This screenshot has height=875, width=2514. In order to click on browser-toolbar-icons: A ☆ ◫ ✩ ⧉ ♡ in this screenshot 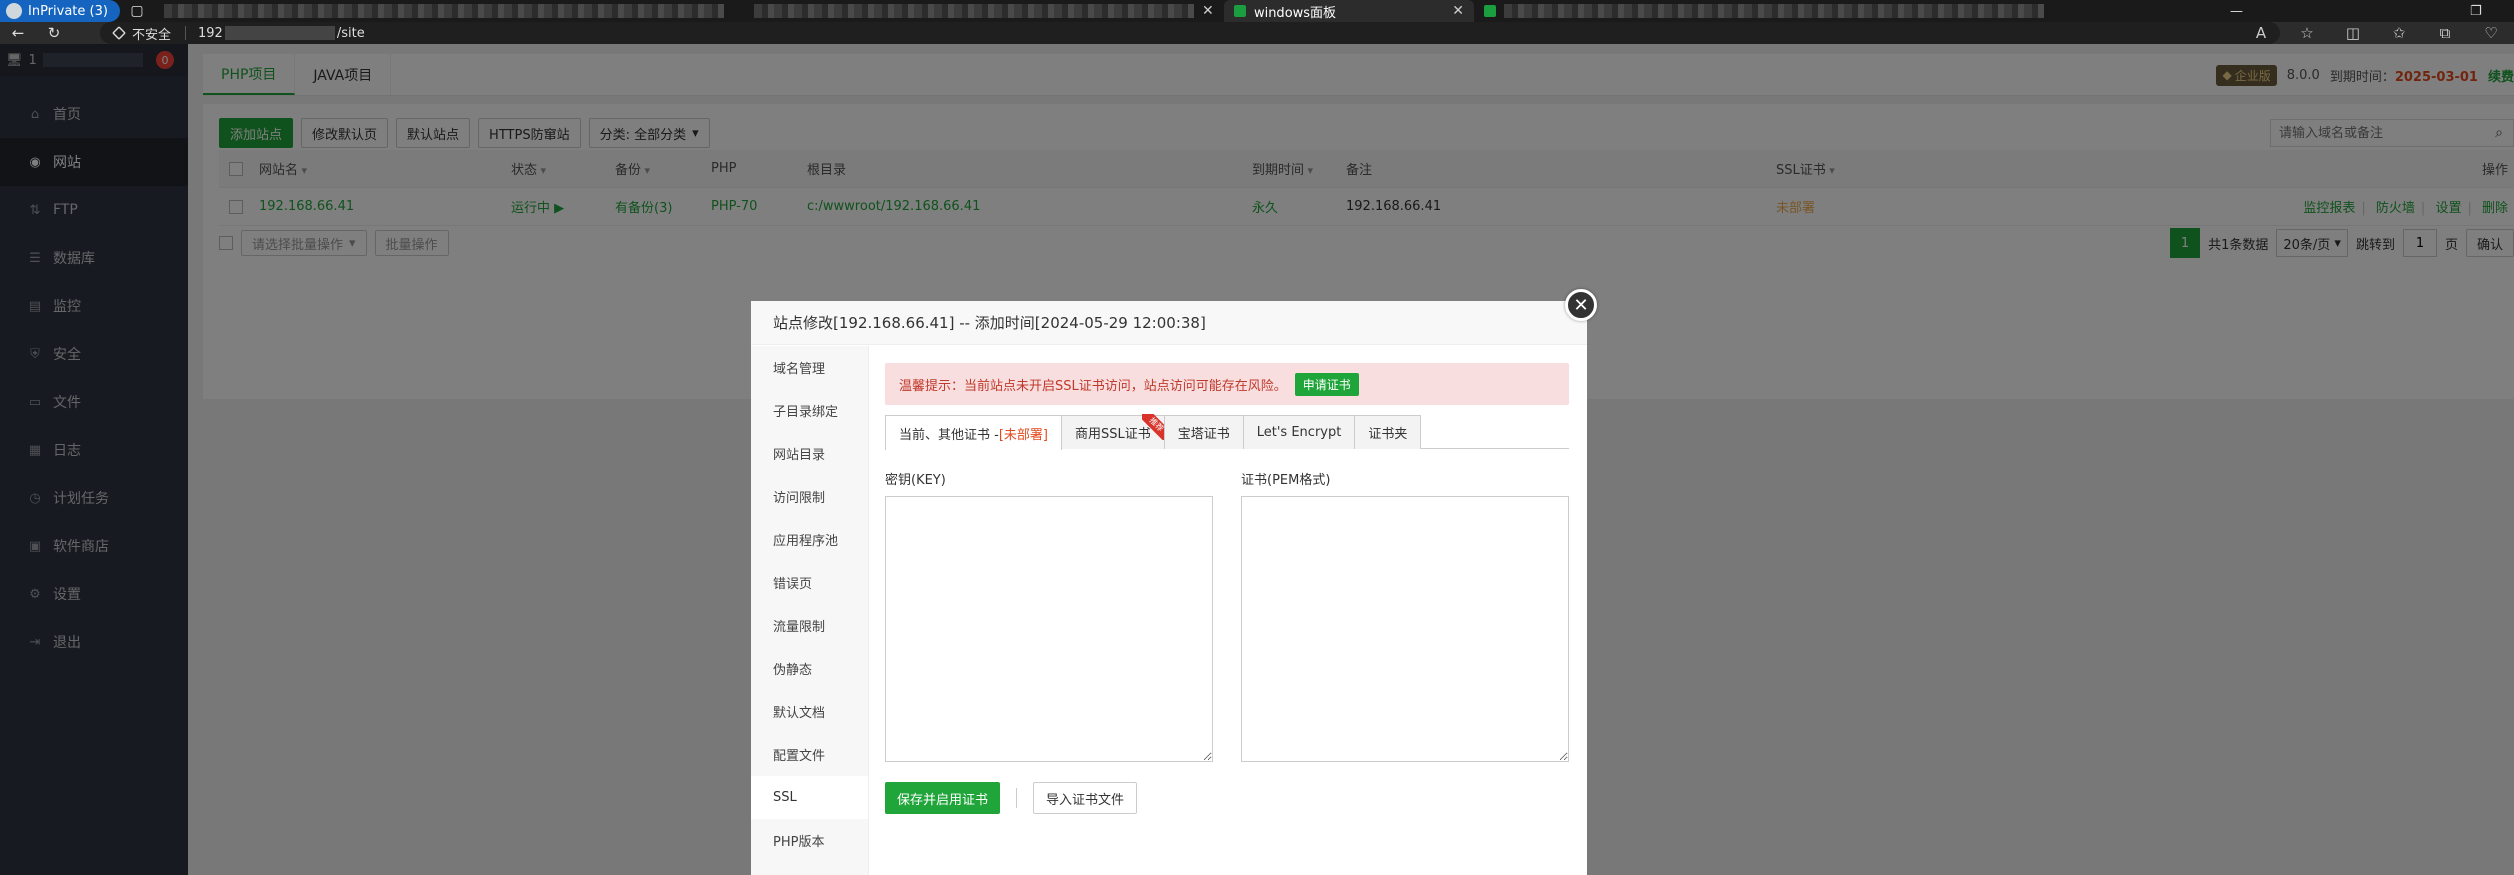, I will do `click(2376, 33)`.